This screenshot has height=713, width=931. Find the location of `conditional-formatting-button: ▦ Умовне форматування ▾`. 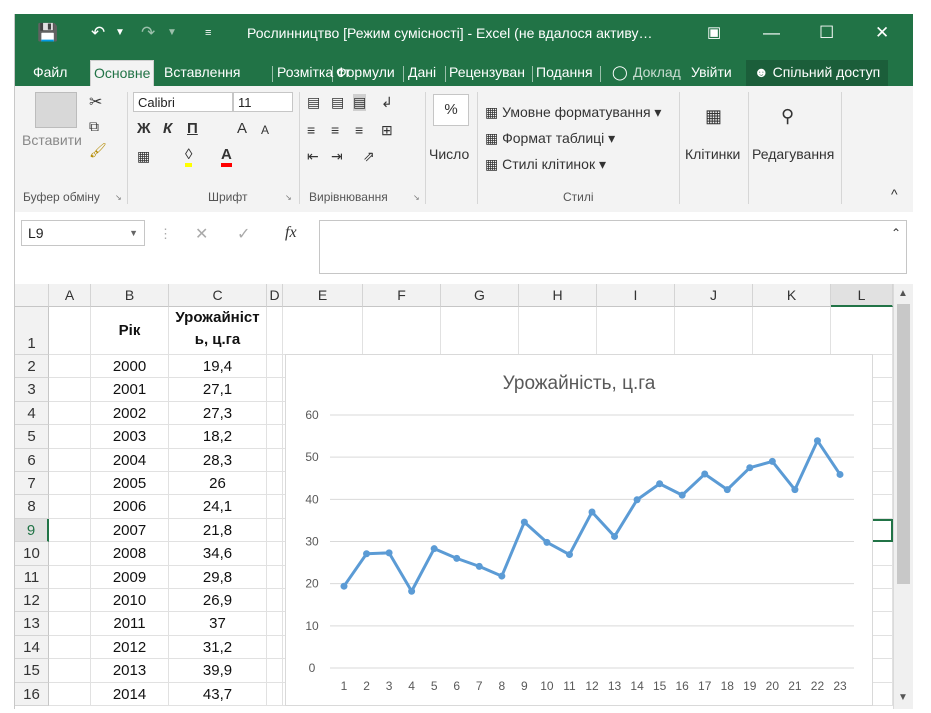

conditional-formatting-button: ▦ Умовне форматування ▾ is located at coordinates (573, 112).